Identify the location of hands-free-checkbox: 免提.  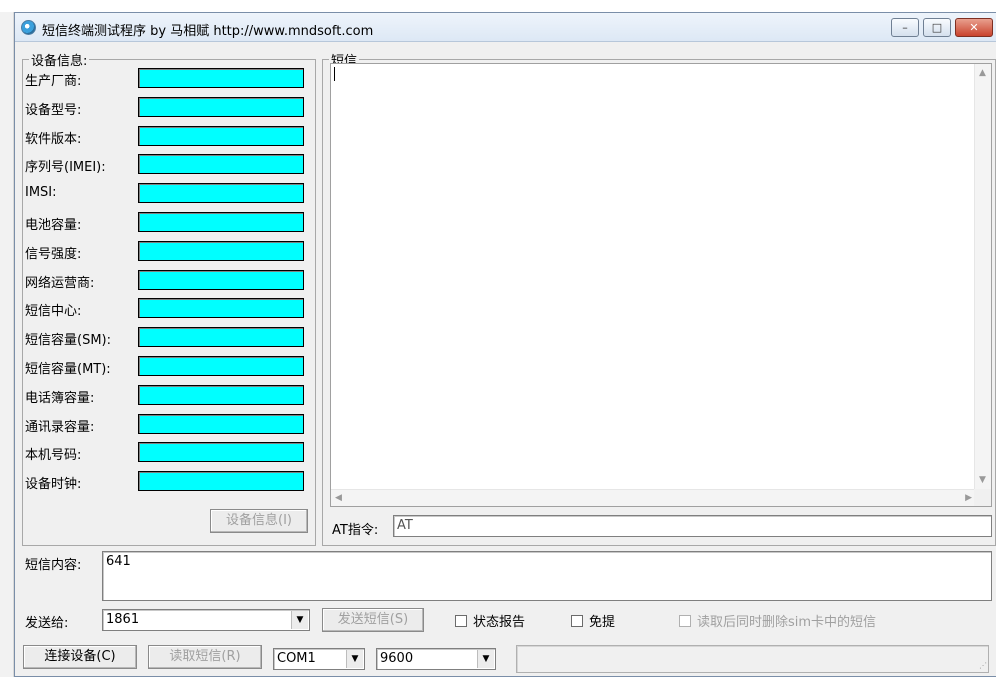
(593, 620).